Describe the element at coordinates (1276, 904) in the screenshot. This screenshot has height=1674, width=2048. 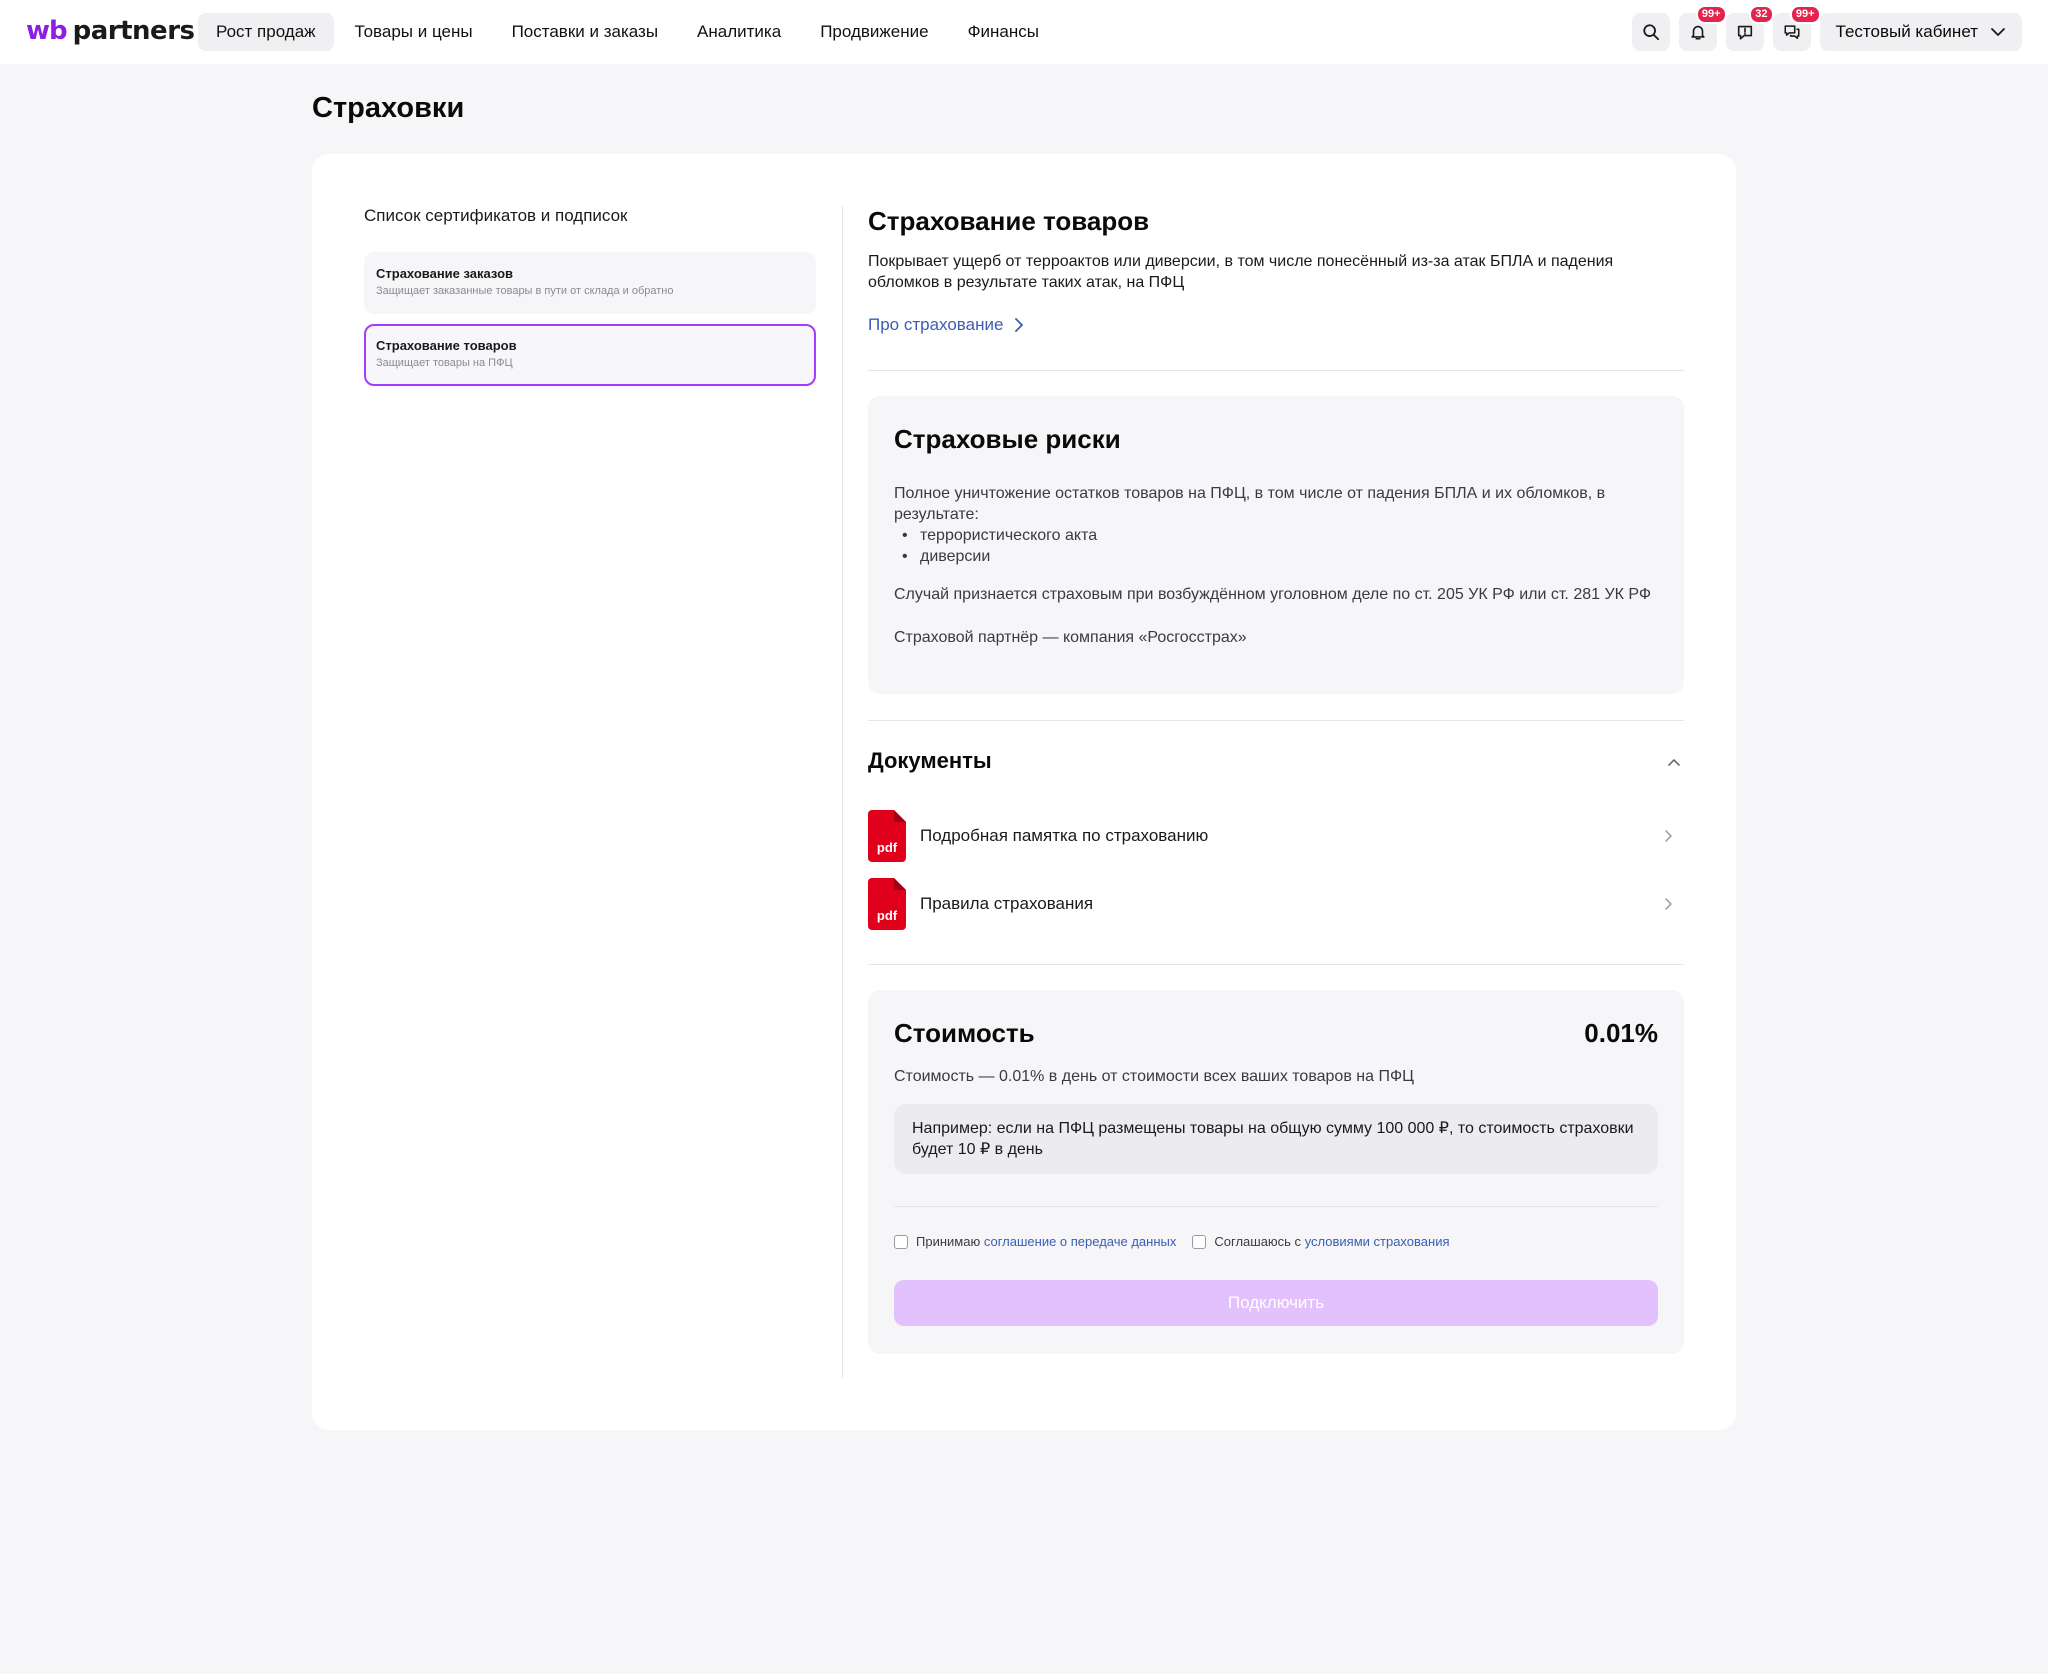
I see `document-row-rules: pdf Правила страхования` at that location.